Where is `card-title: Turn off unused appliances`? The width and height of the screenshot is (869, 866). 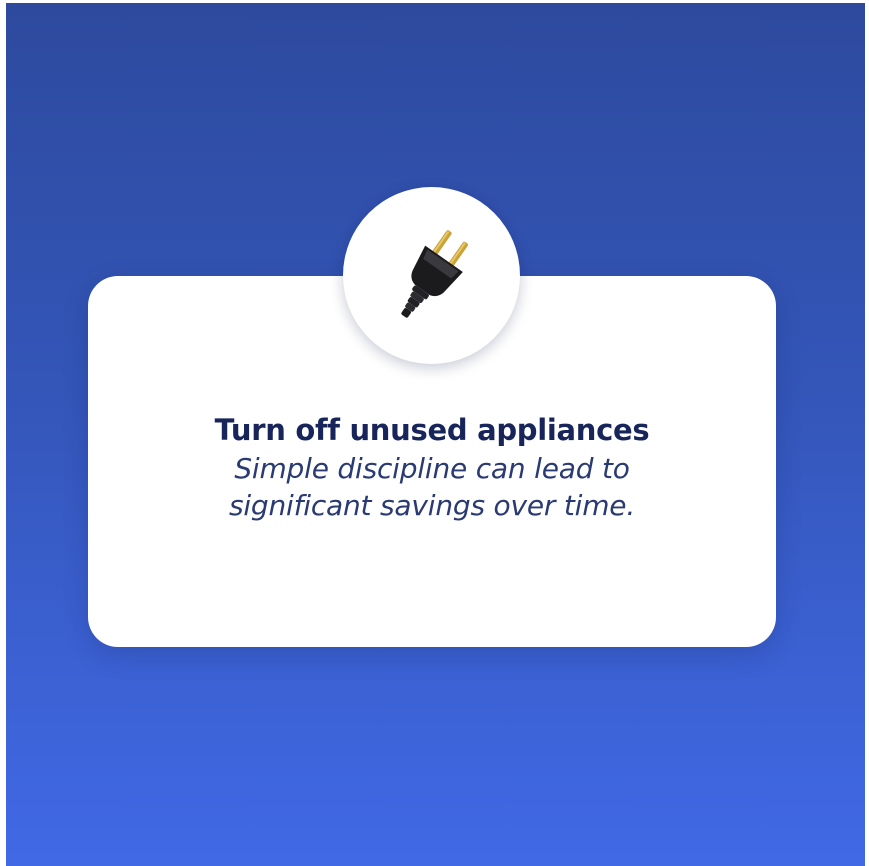
card-title: Turn off unused appliances is located at coordinates (432, 430).